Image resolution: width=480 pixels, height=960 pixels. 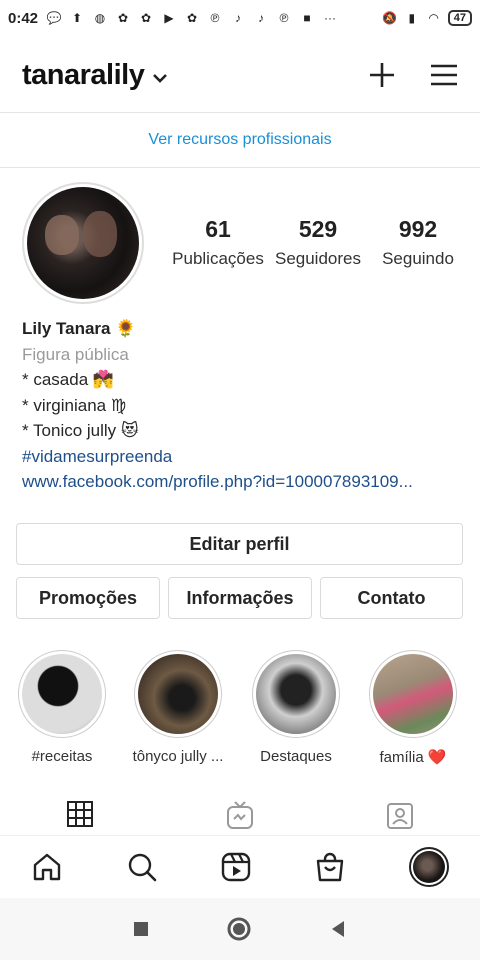 I want to click on following-label: Seguindo, so click(x=418, y=258).